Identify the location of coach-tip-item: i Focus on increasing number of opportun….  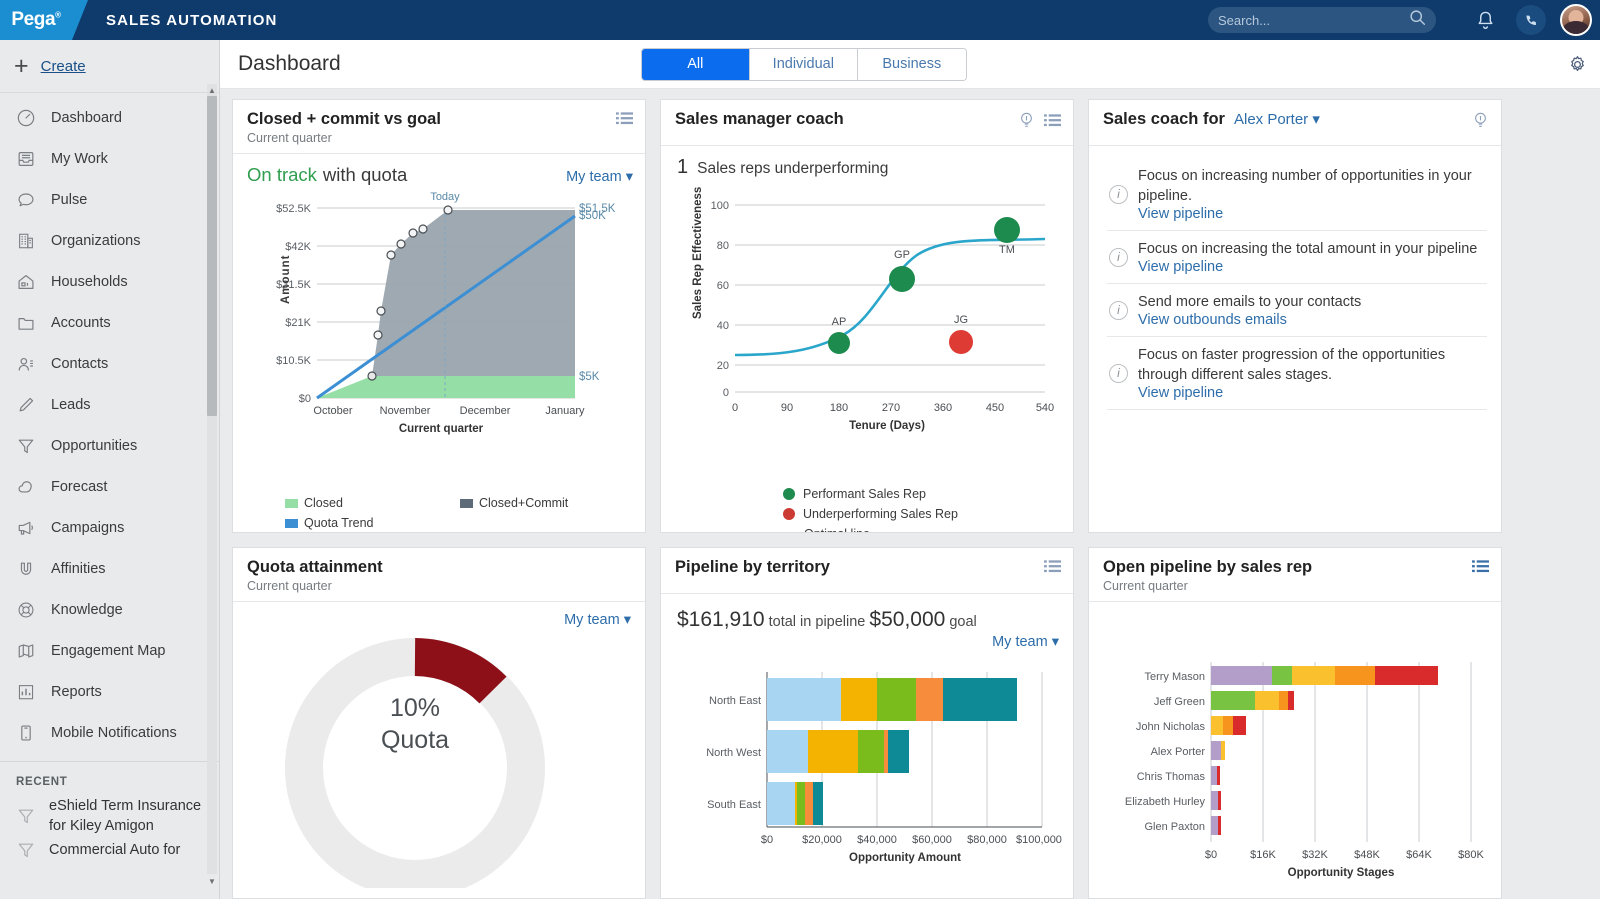
(1297, 194).